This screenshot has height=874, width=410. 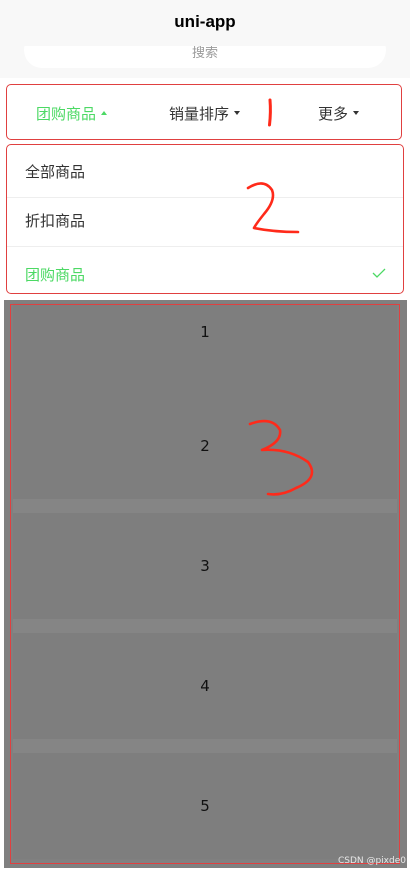 What do you see at coordinates (104, 113) in the screenshot?
I see `caret-up-icon` at bounding box center [104, 113].